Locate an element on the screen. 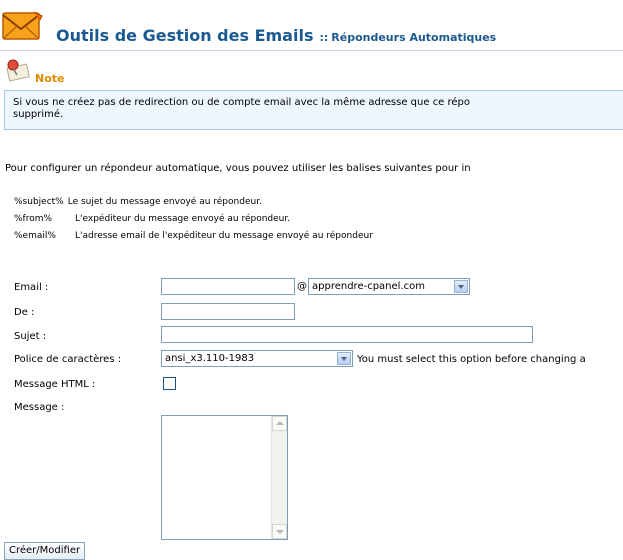  message-scrollbar is located at coordinates (279, 477).